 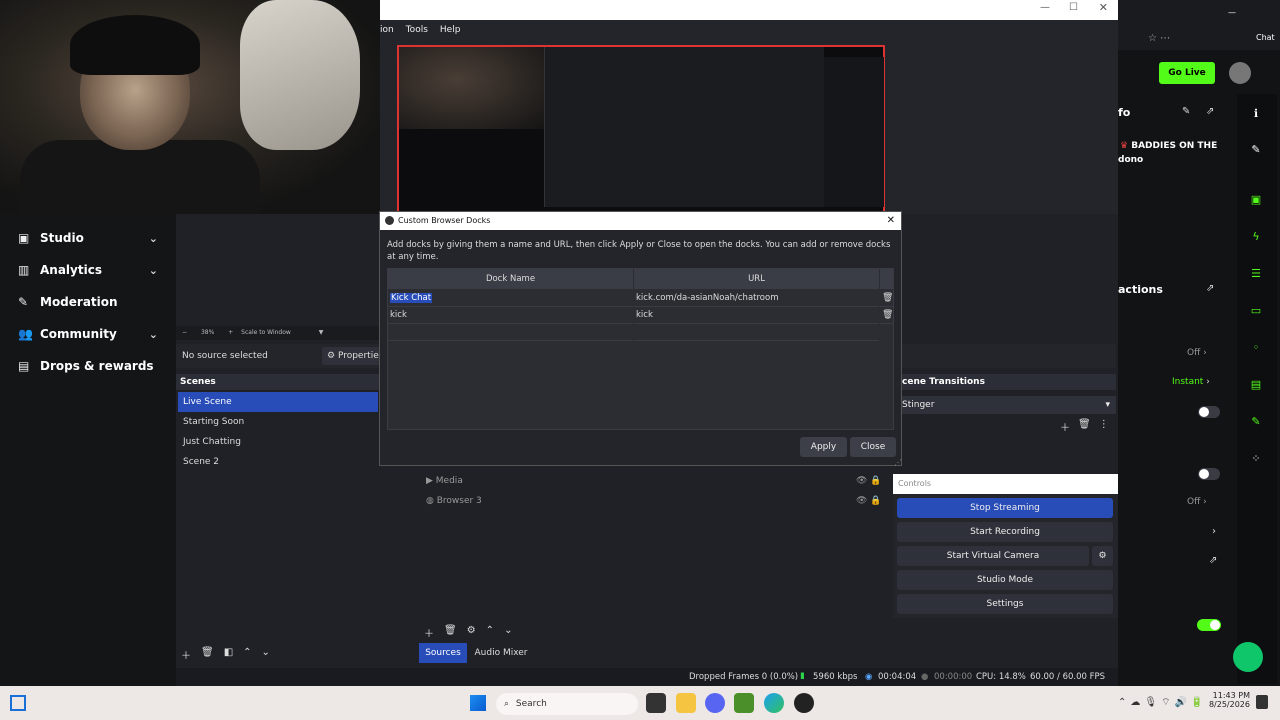 What do you see at coordinates (429, 632) in the screenshot?
I see `add-source-icon: ＋` at bounding box center [429, 632].